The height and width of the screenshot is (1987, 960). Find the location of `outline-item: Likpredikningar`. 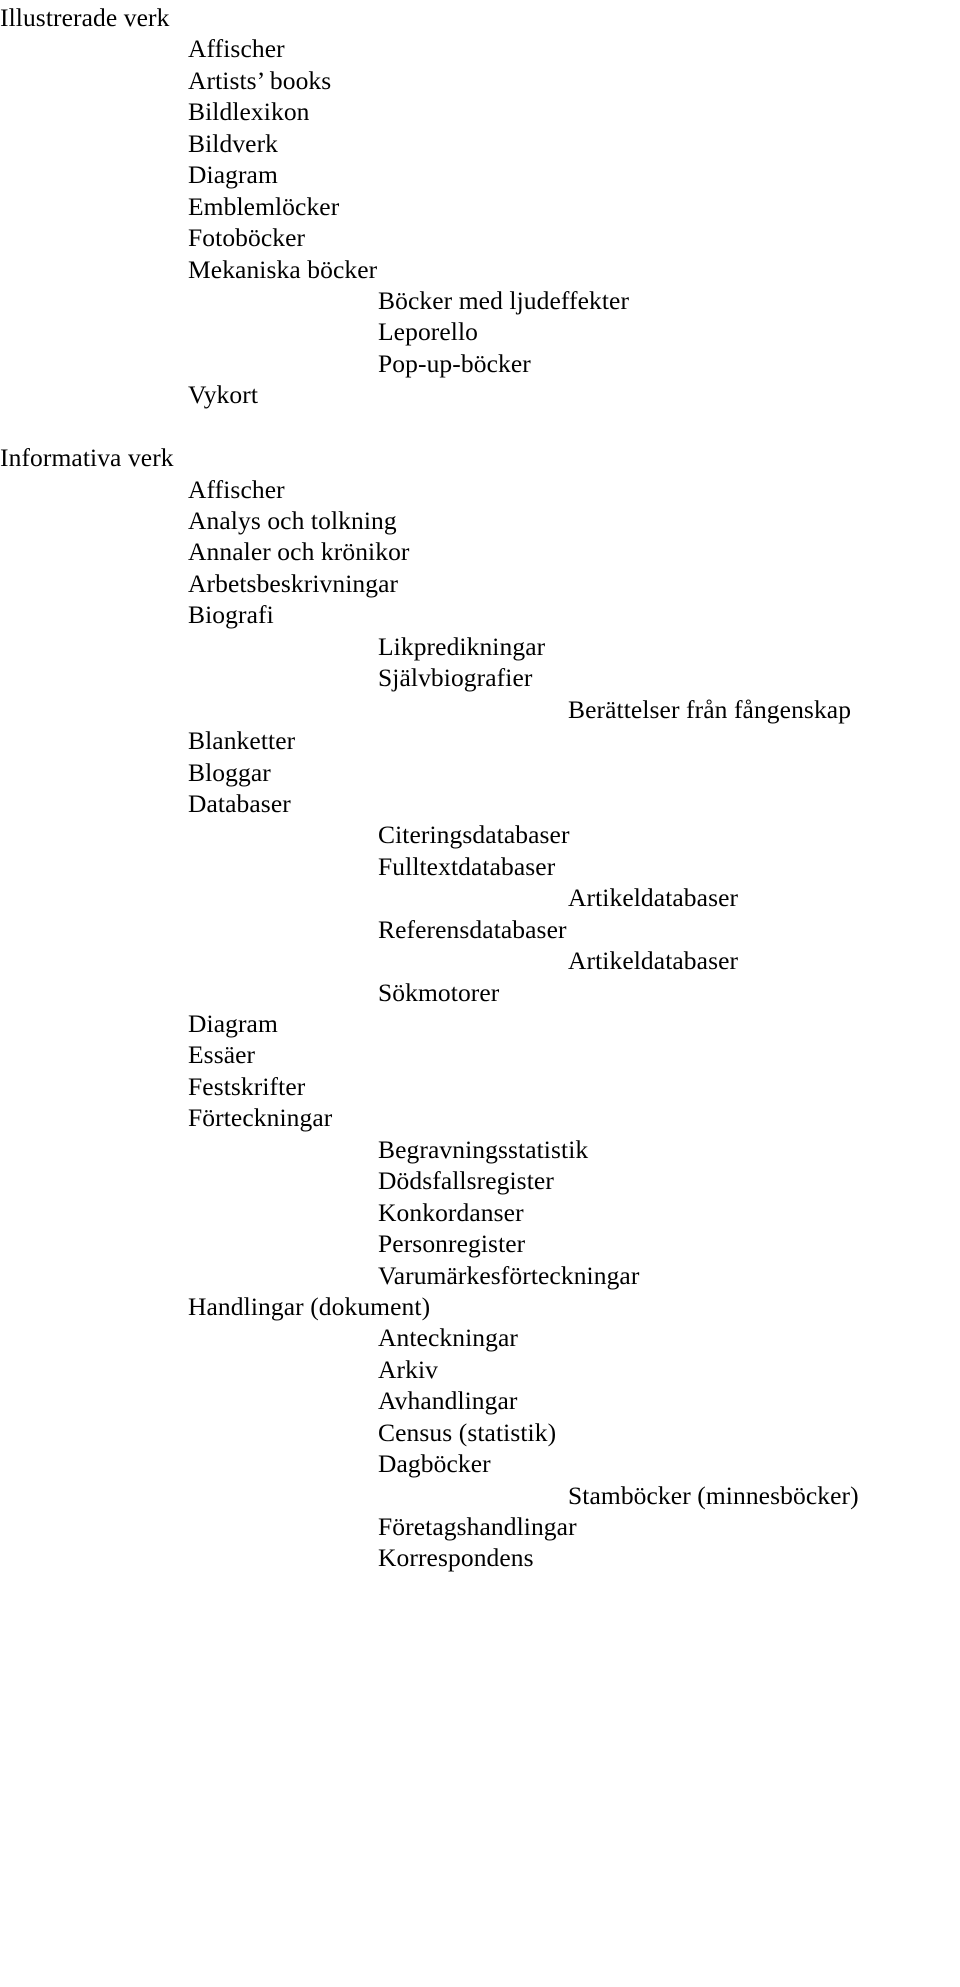

outline-item: Likpredikningar is located at coordinates (462, 646).